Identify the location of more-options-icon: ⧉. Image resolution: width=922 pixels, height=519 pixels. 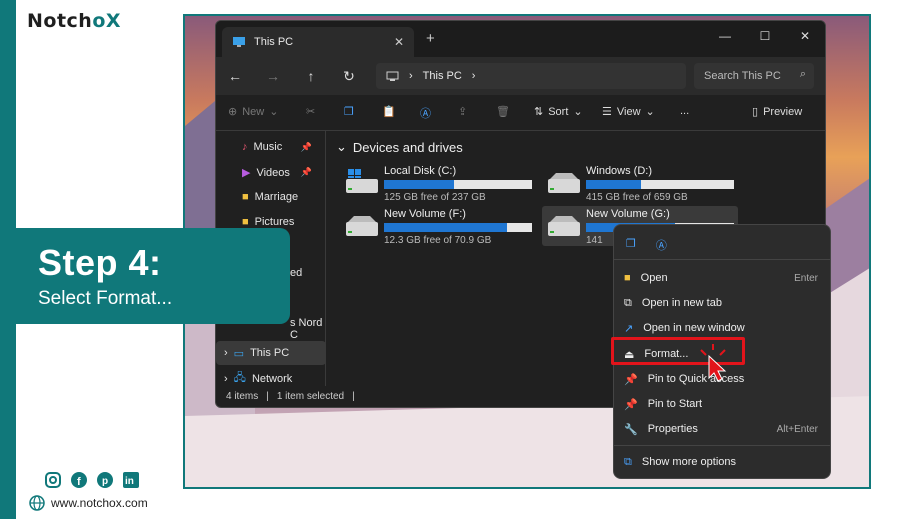
(628, 461).